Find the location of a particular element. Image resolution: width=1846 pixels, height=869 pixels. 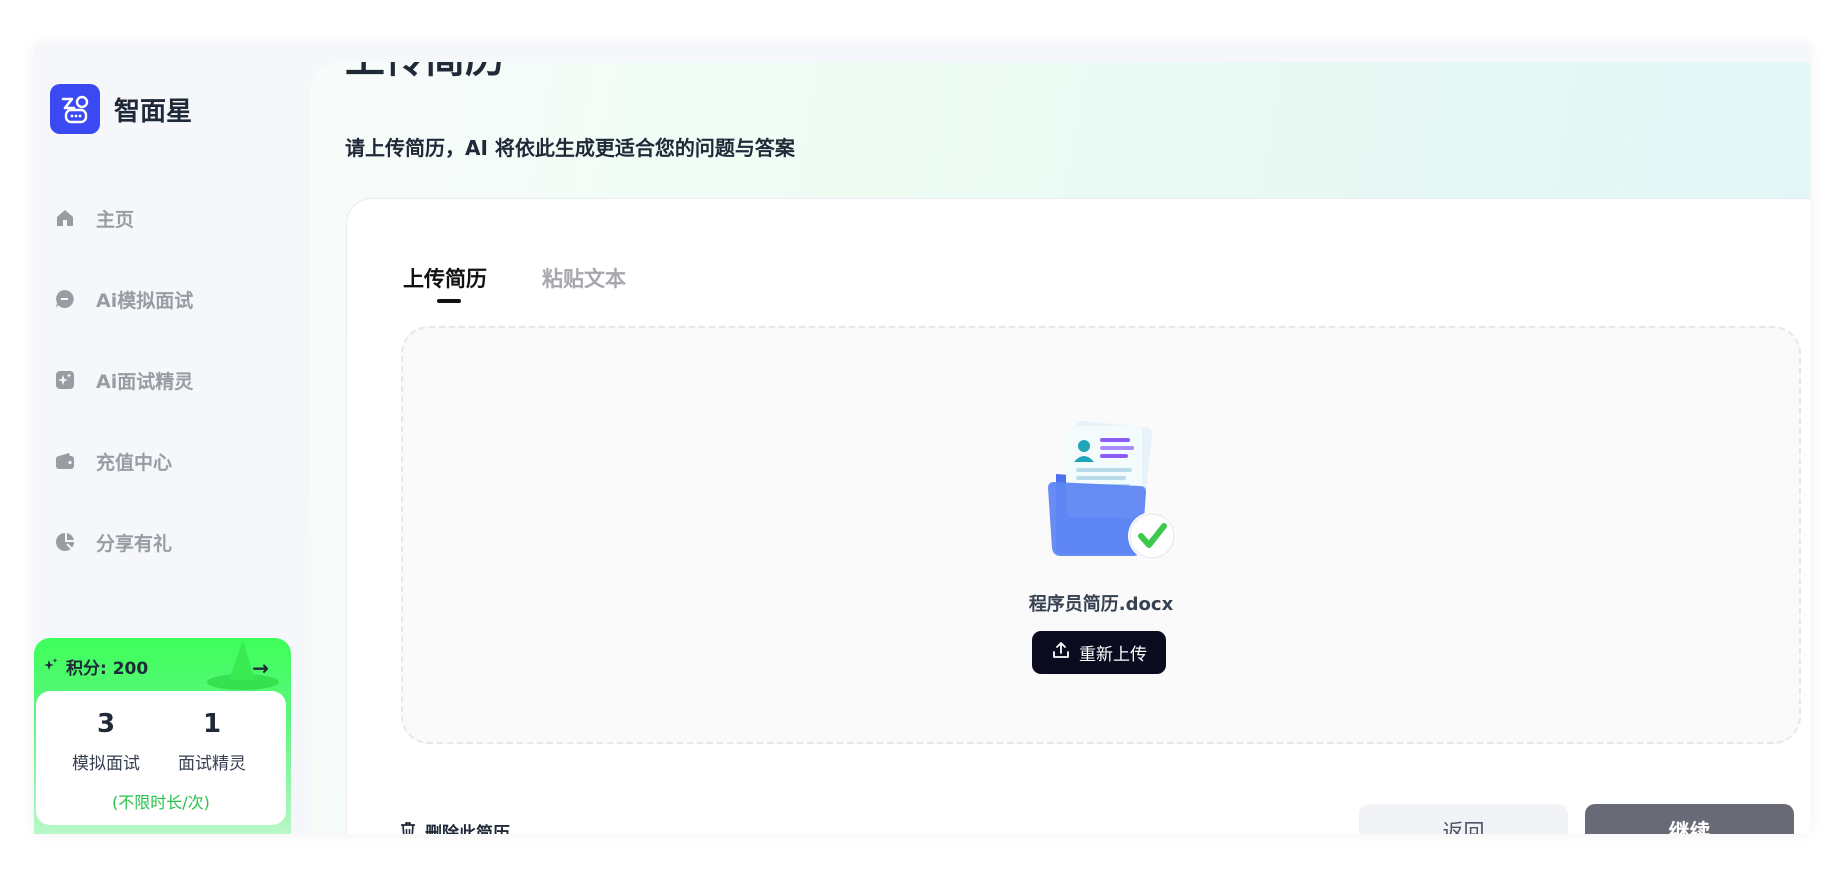

home-icon is located at coordinates (65, 218).